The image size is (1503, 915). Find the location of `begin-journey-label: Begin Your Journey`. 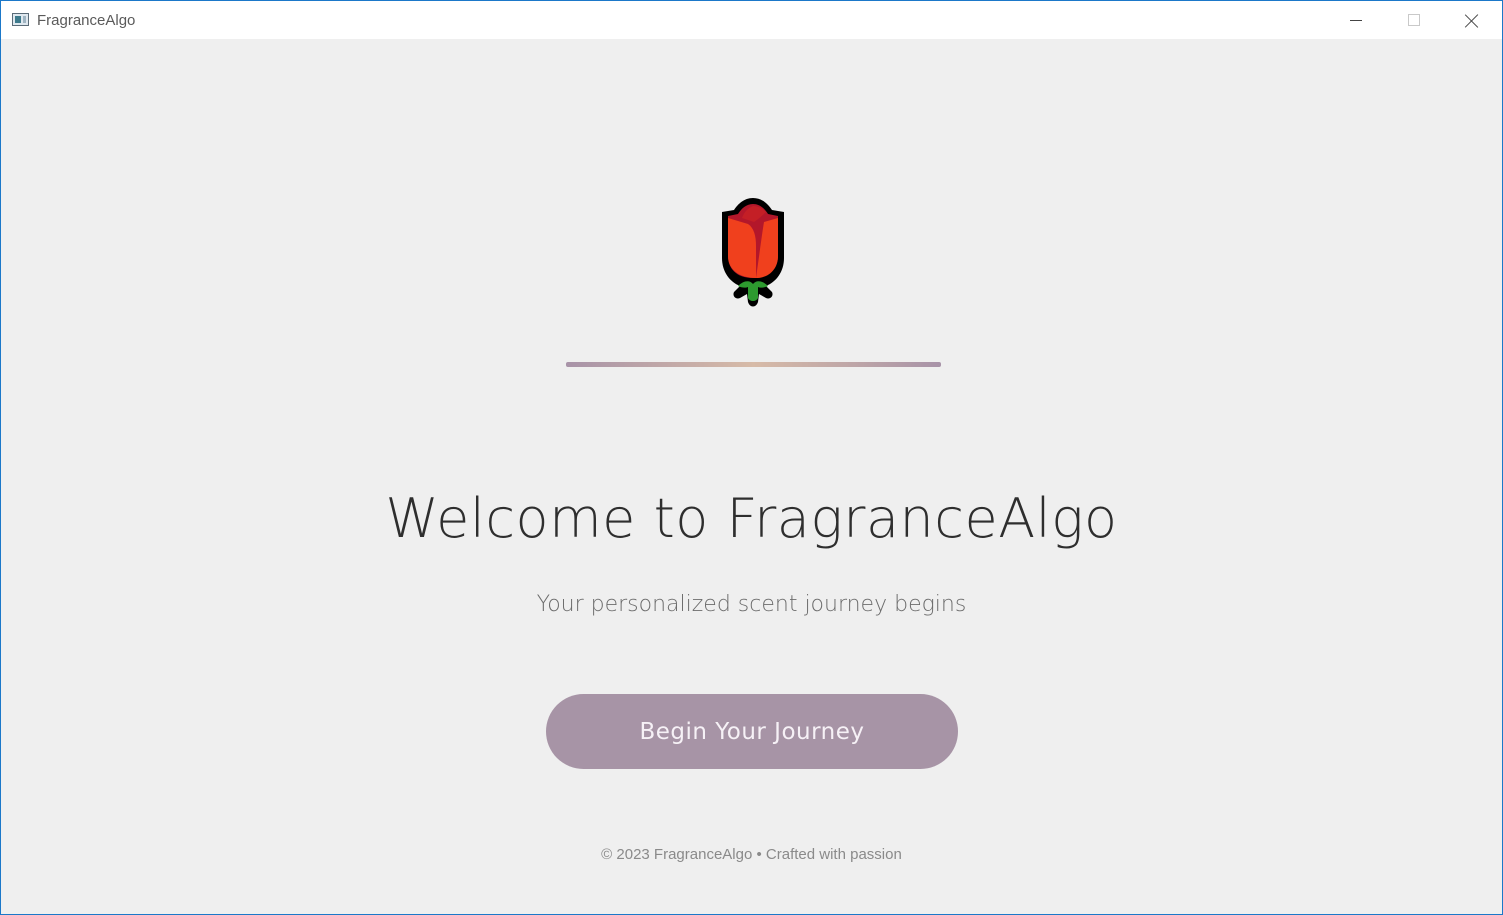

begin-journey-label: Begin Your Journey is located at coordinates (752, 731).